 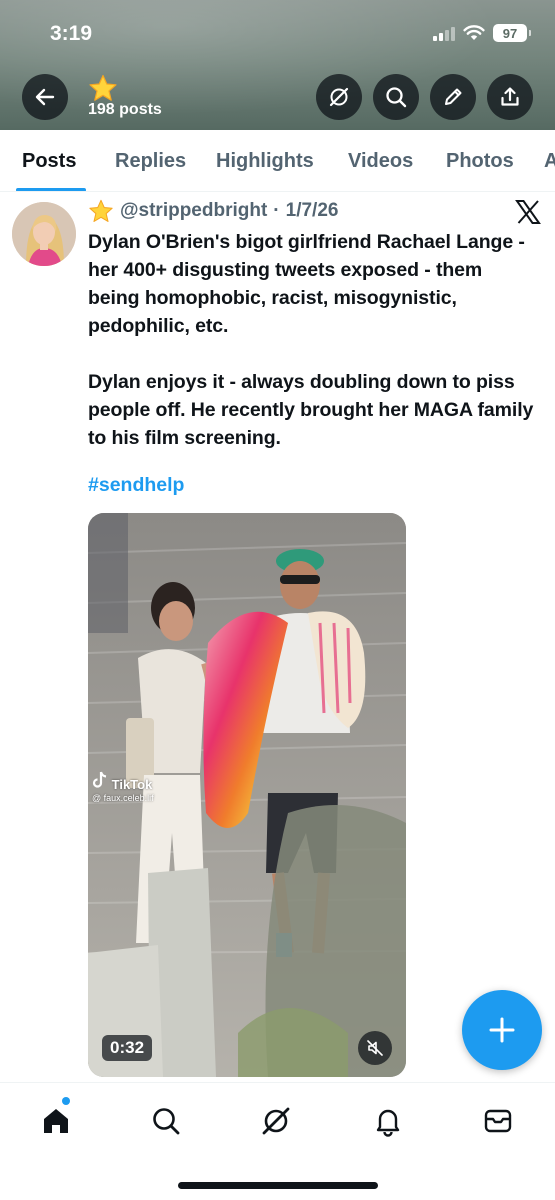 I want to click on status-time: 3:19, so click(x=71, y=33).